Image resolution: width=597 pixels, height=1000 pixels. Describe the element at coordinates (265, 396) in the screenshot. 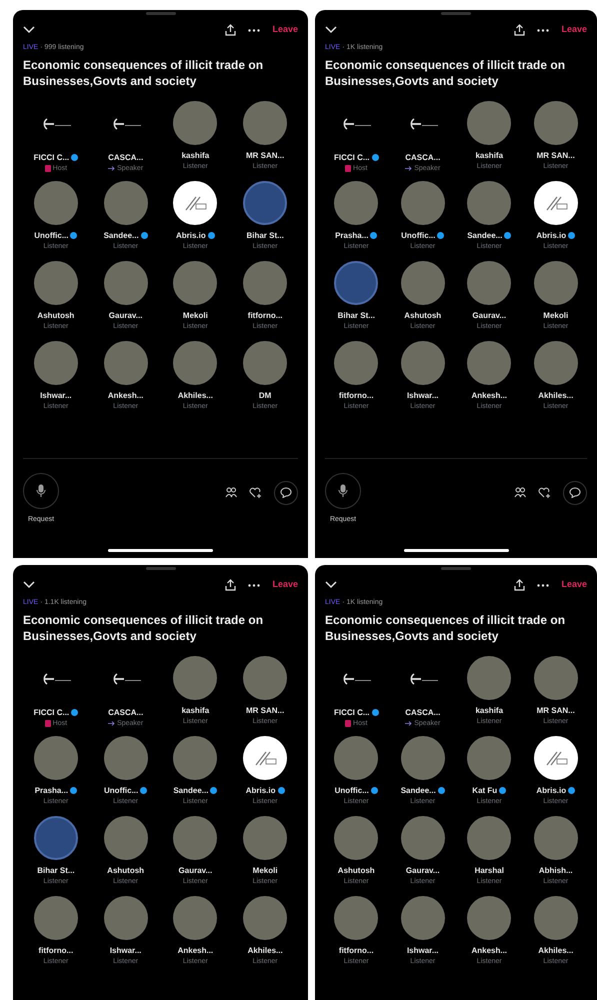

I see `participant-name: DM` at that location.